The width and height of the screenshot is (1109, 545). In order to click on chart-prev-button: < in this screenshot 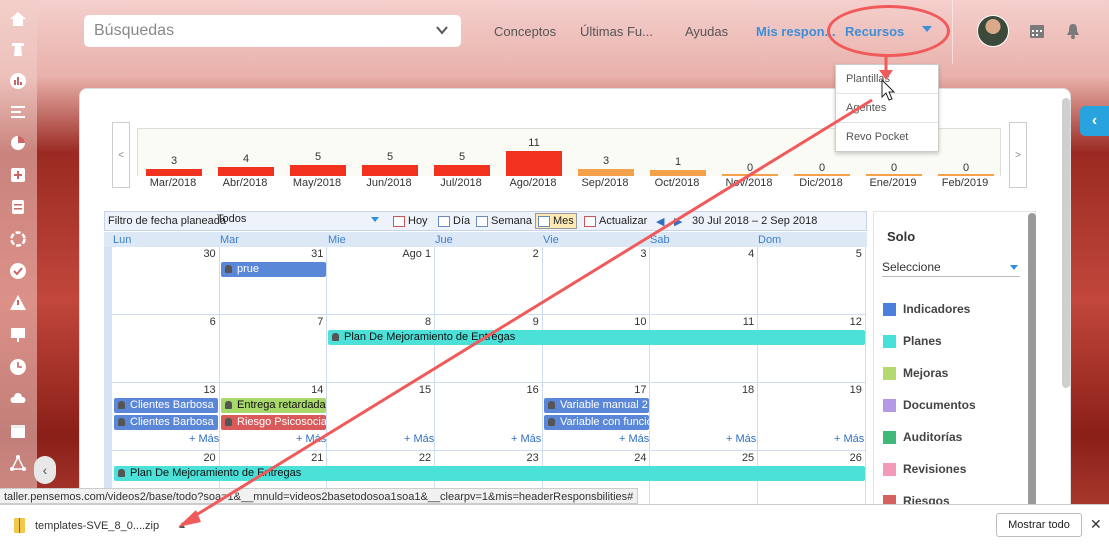, I will do `click(121, 155)`.